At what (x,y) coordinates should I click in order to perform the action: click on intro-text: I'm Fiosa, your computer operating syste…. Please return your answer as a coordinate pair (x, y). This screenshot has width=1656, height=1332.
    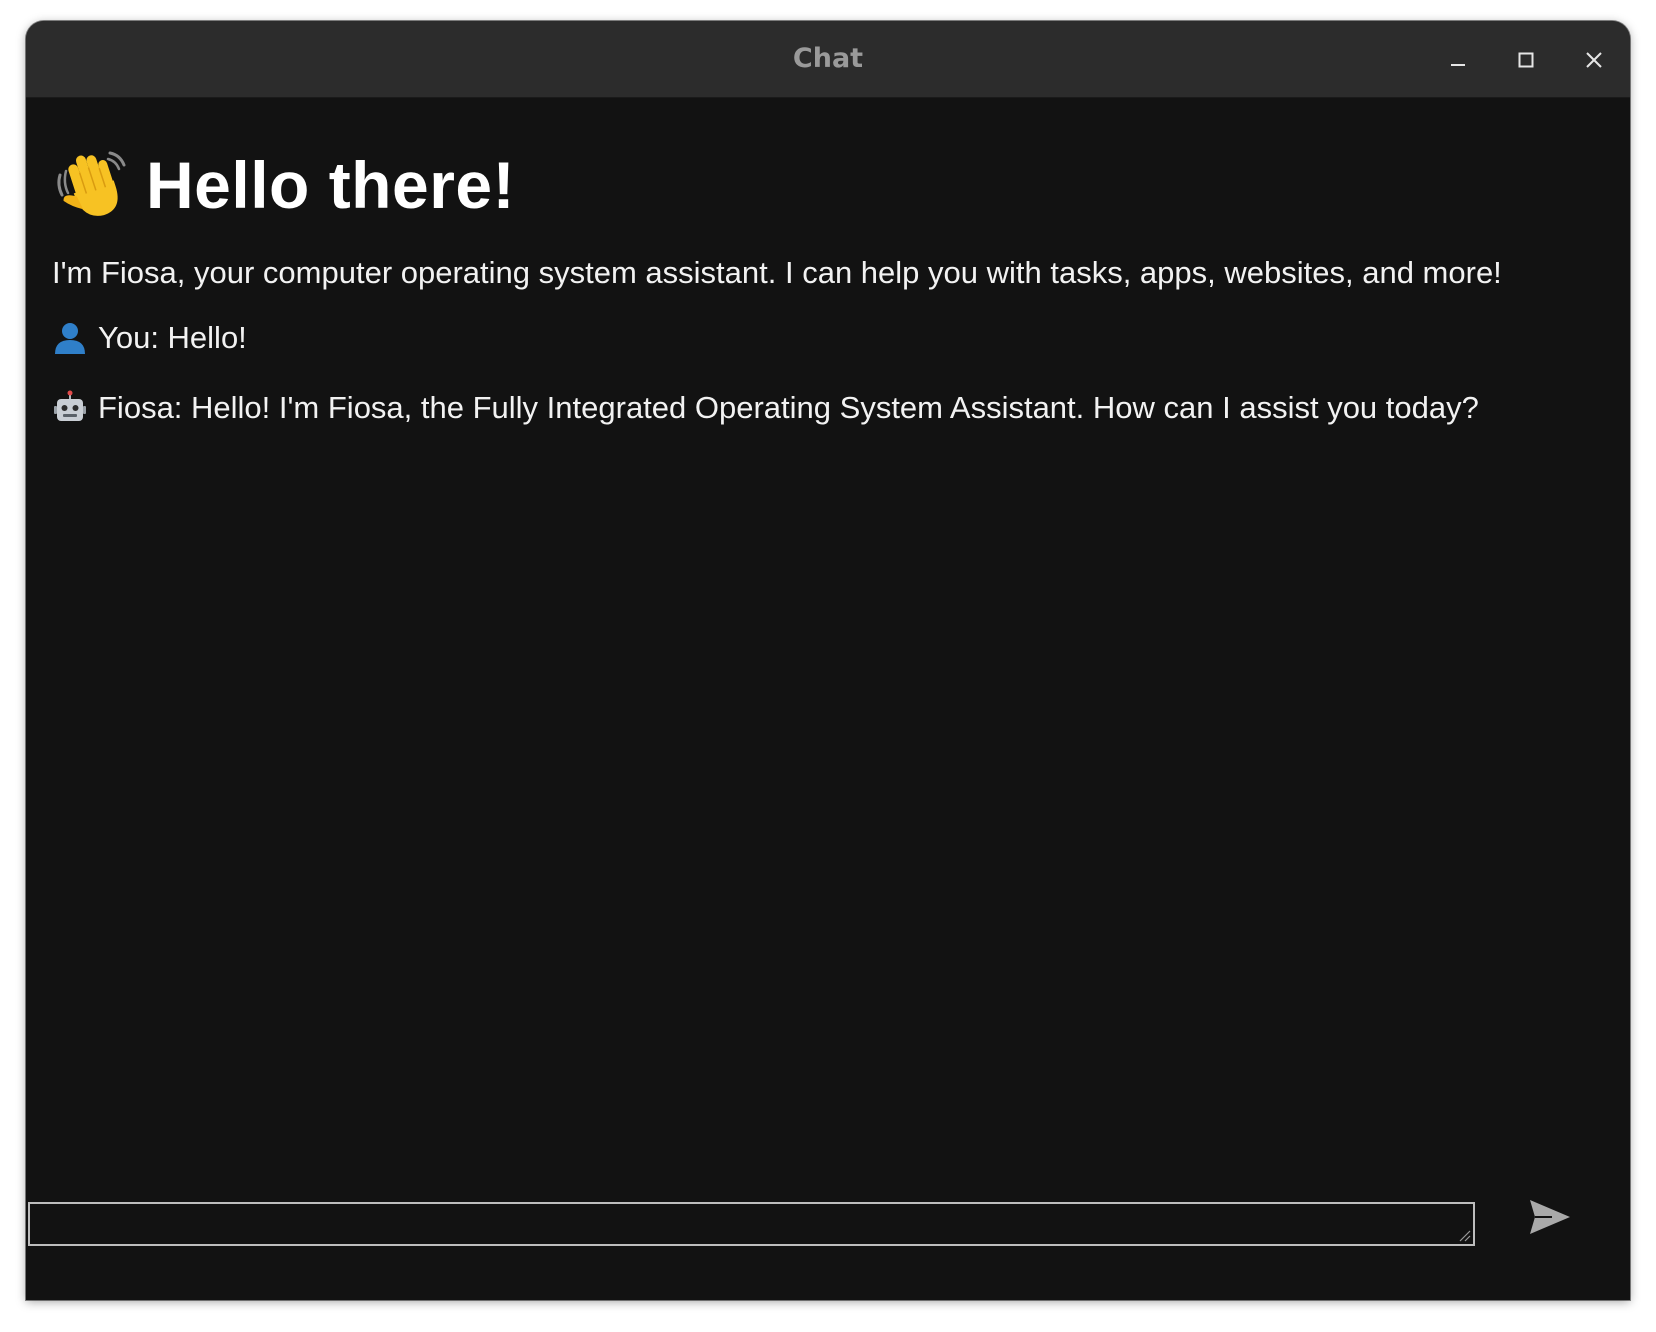
    Looking at the image, I should click on (777, 272).